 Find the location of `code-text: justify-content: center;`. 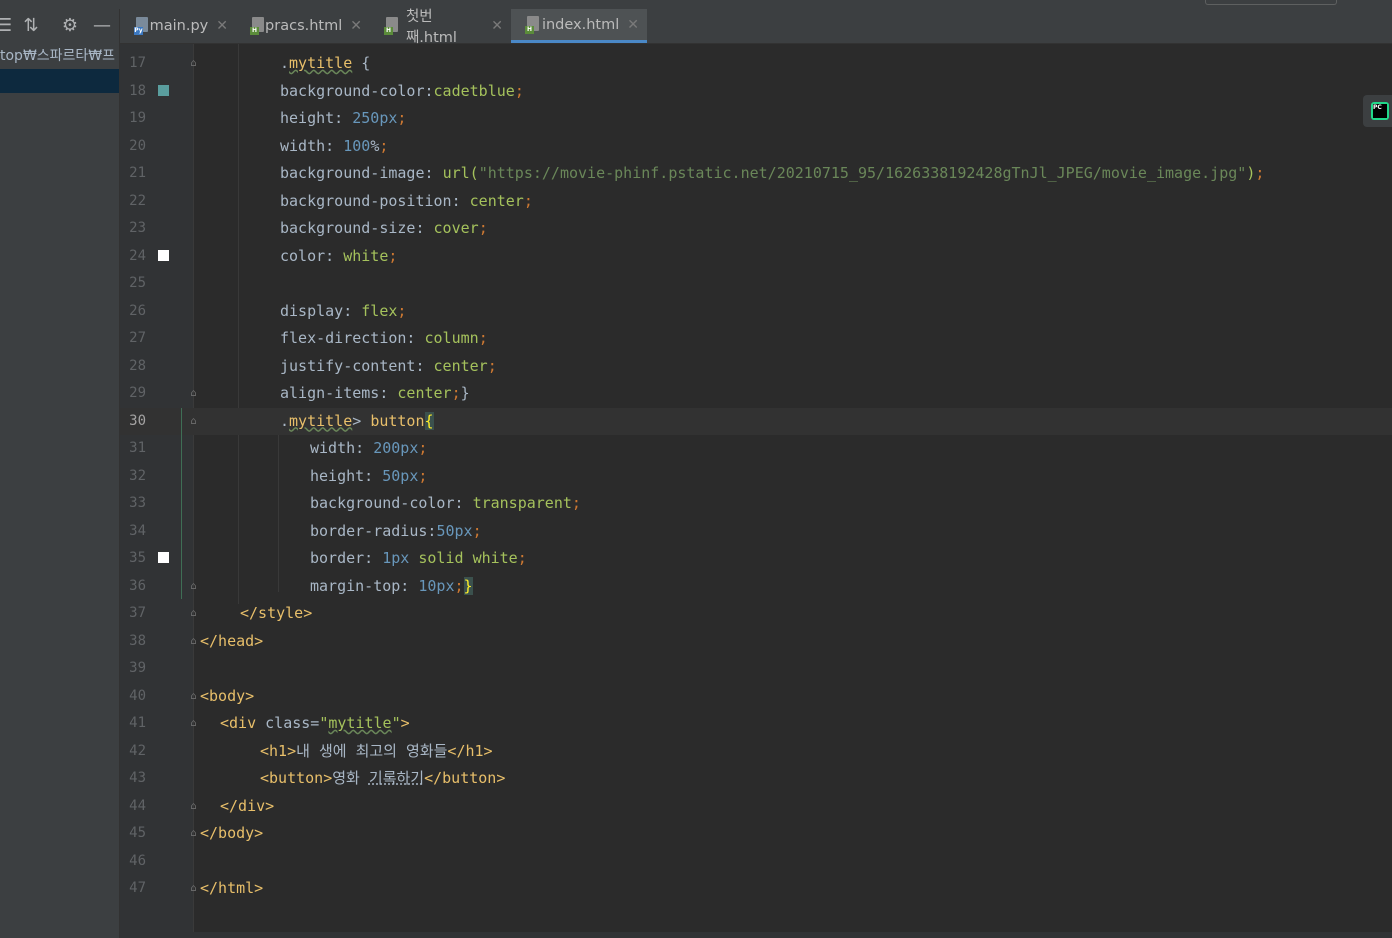

code-text: justify-content: center; is located at coordinates (388, 366).